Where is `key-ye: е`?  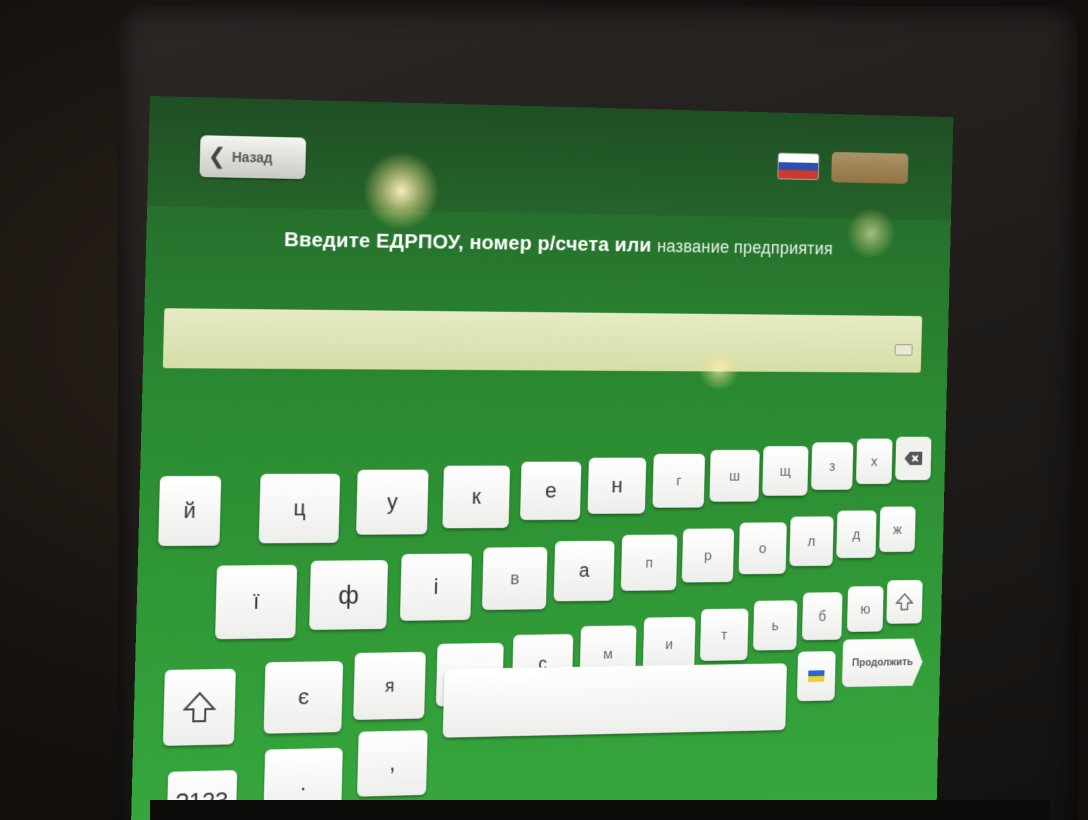
key-ye: е is located at coordinates (551, 491).